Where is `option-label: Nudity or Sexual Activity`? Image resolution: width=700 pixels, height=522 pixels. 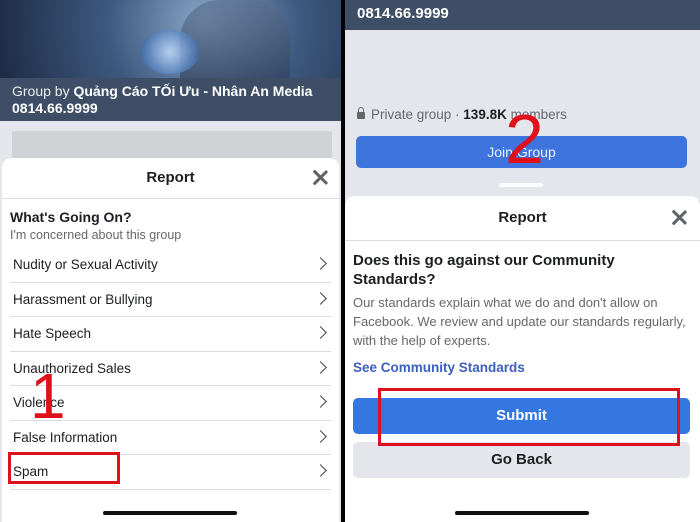 option-label: Nudity or Sexual Activity is located at coordinates (85, 264).